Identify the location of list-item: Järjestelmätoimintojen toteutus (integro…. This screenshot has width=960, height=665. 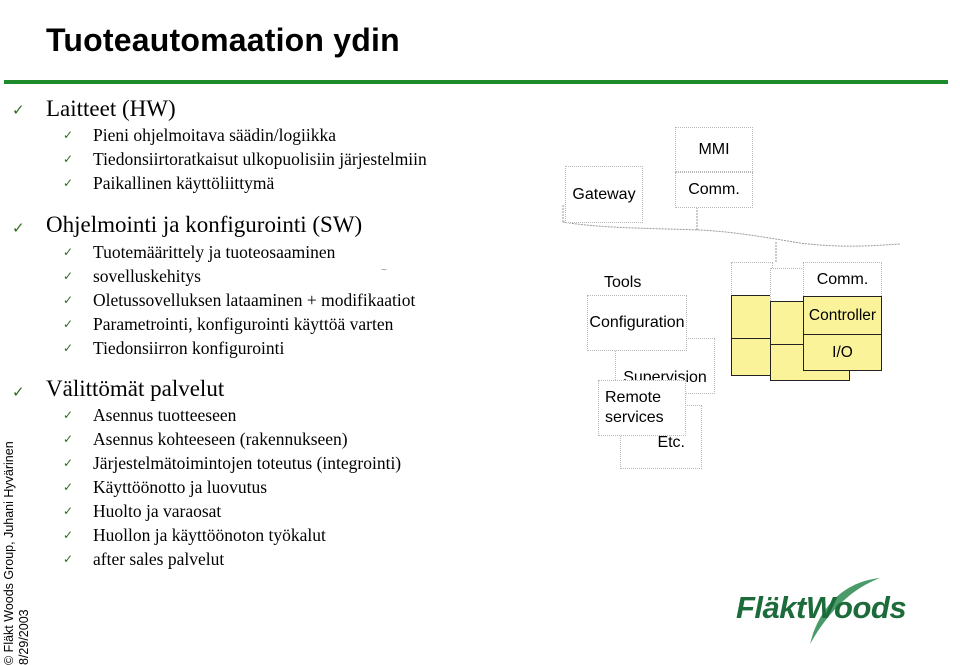
(247, 463).